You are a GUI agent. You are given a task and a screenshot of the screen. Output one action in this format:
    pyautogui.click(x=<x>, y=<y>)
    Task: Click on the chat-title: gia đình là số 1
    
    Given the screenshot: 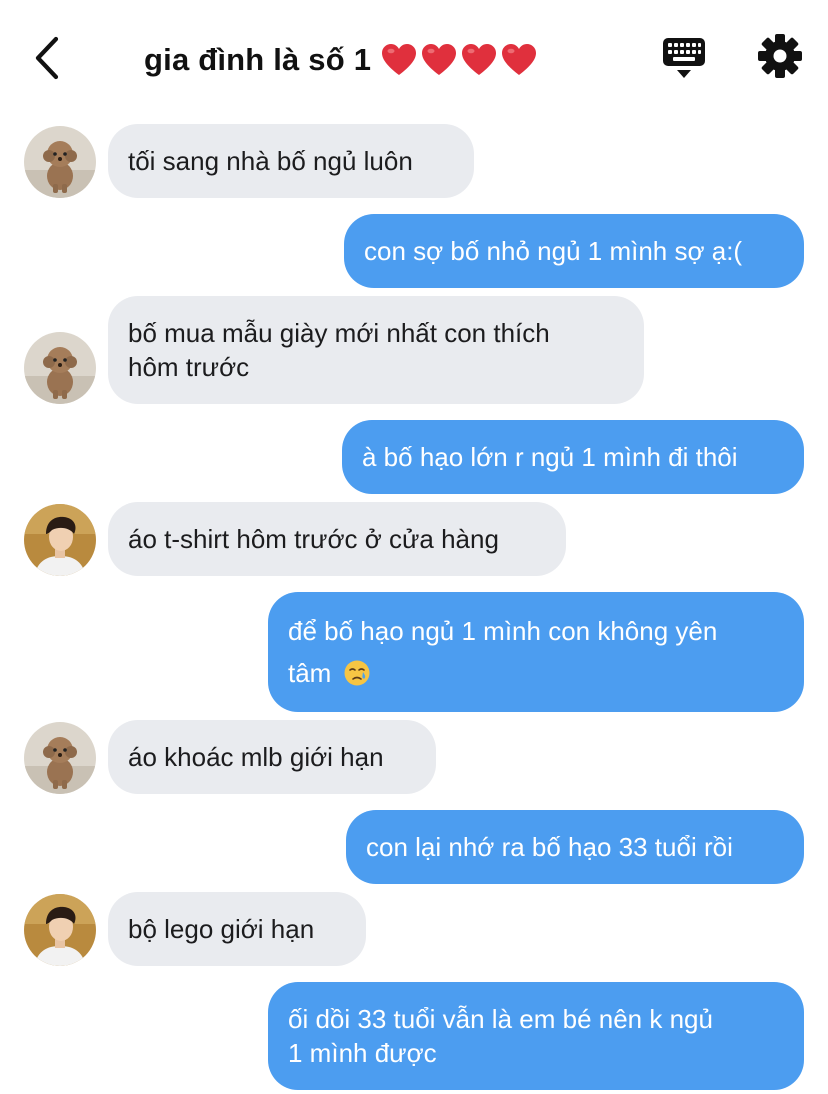 What is the action you would take?
    pyautogui.click(x=340, y=60)
    